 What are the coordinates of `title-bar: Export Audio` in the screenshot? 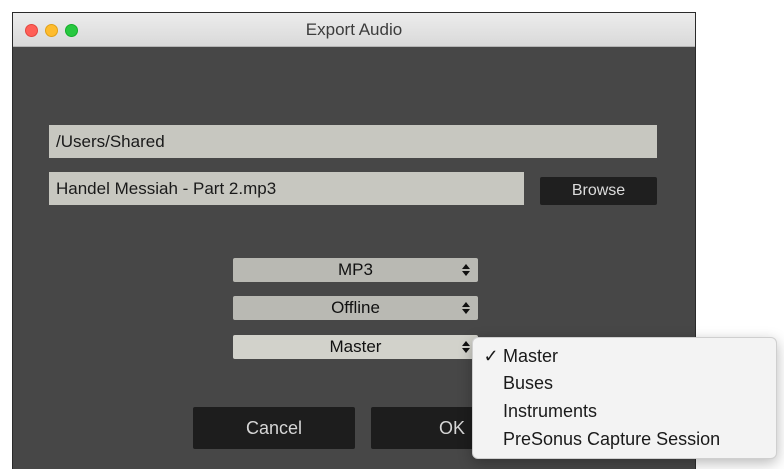 It's located at (354, 30).